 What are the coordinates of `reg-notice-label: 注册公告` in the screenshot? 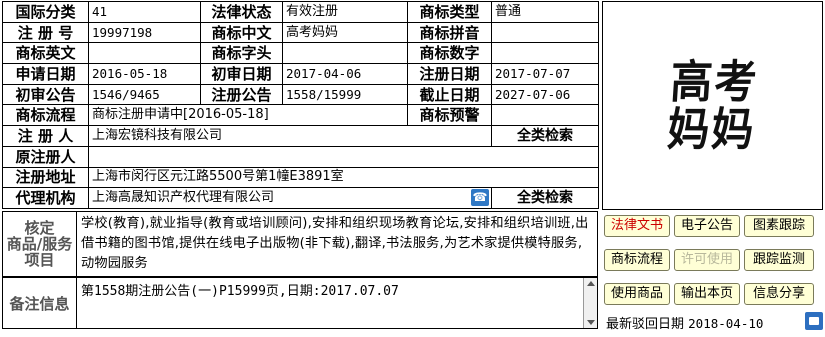 It's located at (241, 94).